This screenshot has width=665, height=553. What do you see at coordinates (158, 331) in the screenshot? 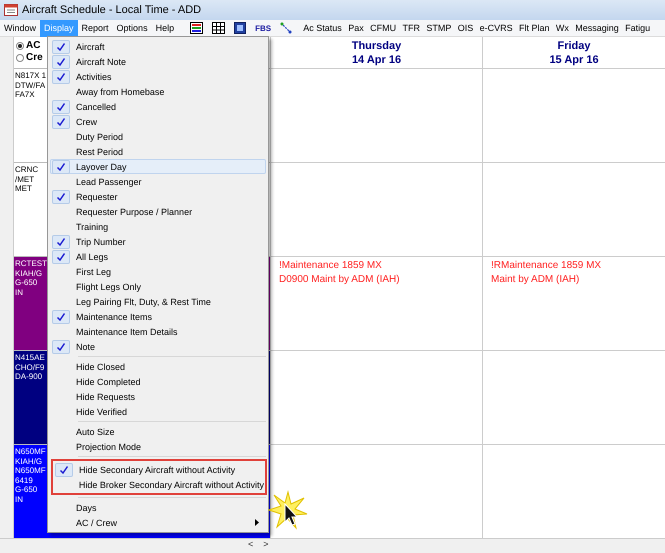
I see `menu-option: Maintenance Item Details` at bounding box center [158, 331].